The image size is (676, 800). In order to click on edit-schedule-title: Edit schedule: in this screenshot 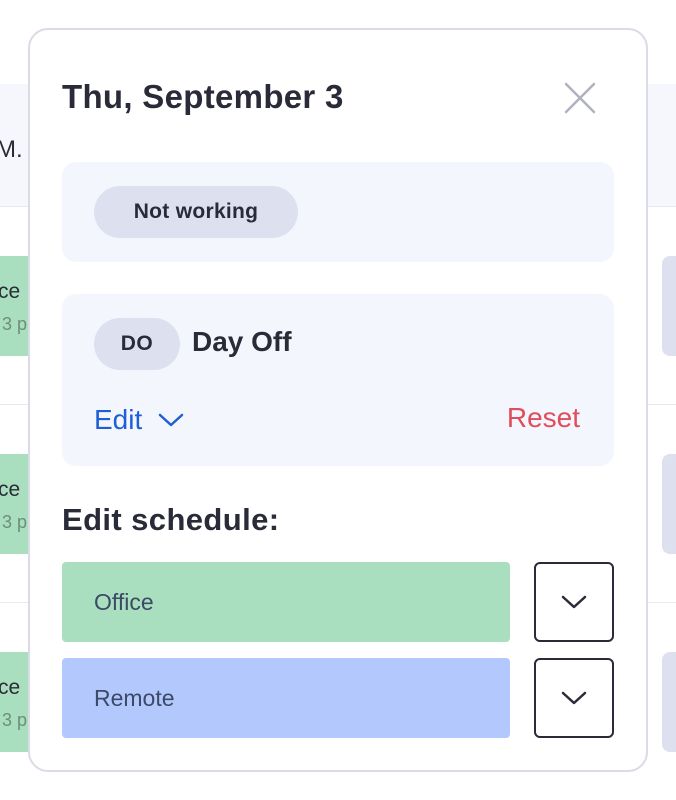, I will do `click(171, 519)`.